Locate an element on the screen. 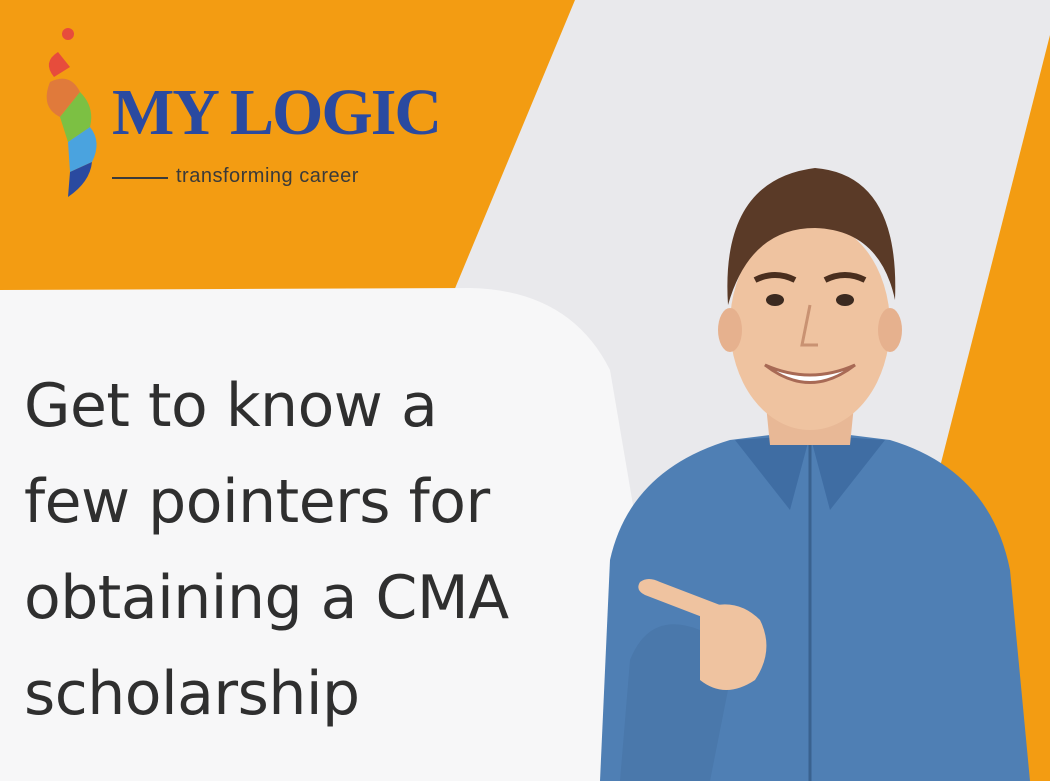 The width and height of the screenshot is (1050, 781). logo-mark-icon is located at coordinates (71, 112).